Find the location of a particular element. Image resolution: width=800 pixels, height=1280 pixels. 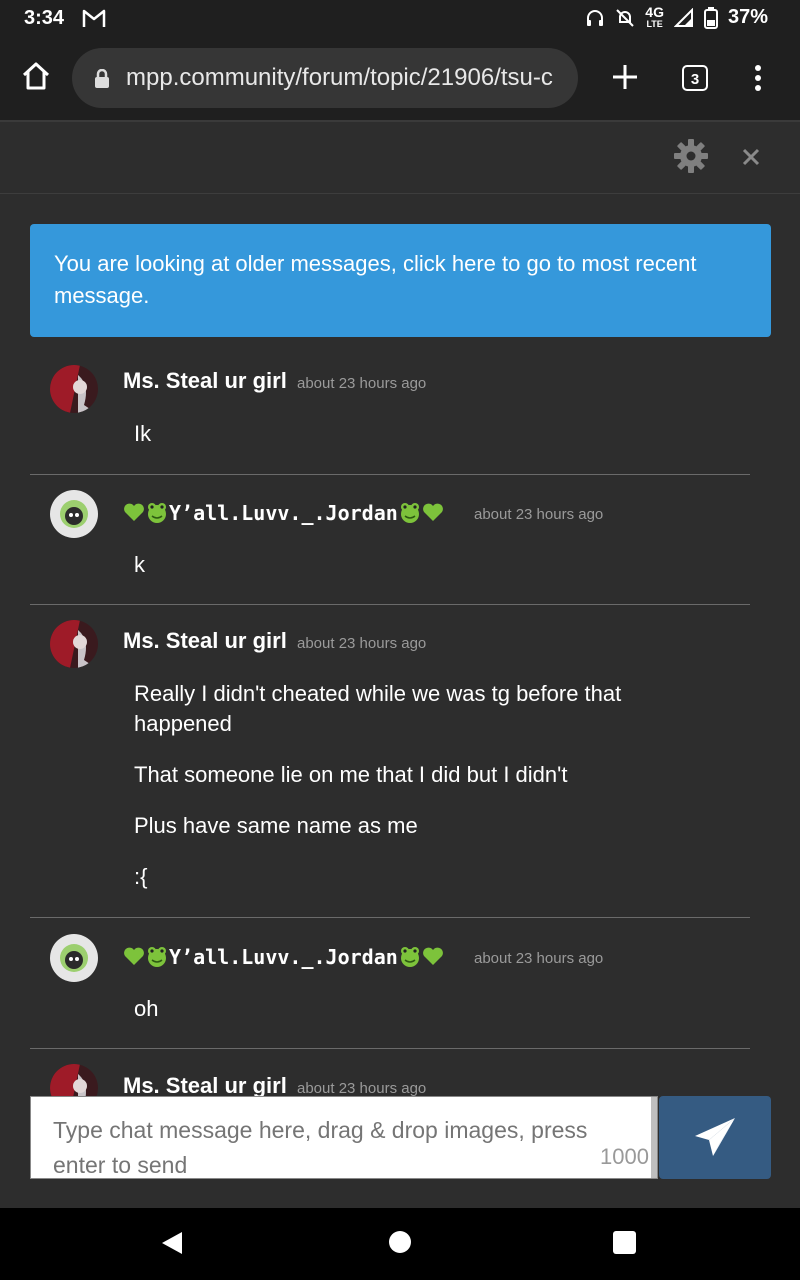

status-time: 3:34 is located at coordinates (44, 18).